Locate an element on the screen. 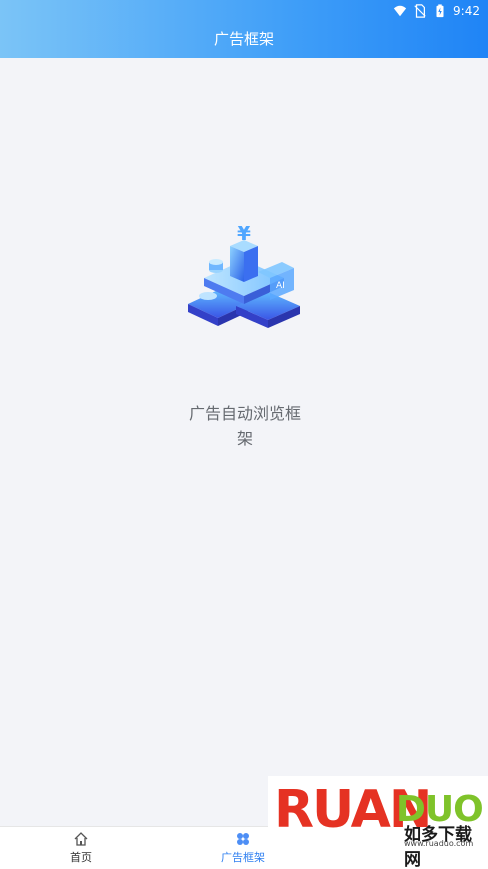 This screenshot has height=869, width=488. status-time: 9:42 is located at coordinates (466, 11).